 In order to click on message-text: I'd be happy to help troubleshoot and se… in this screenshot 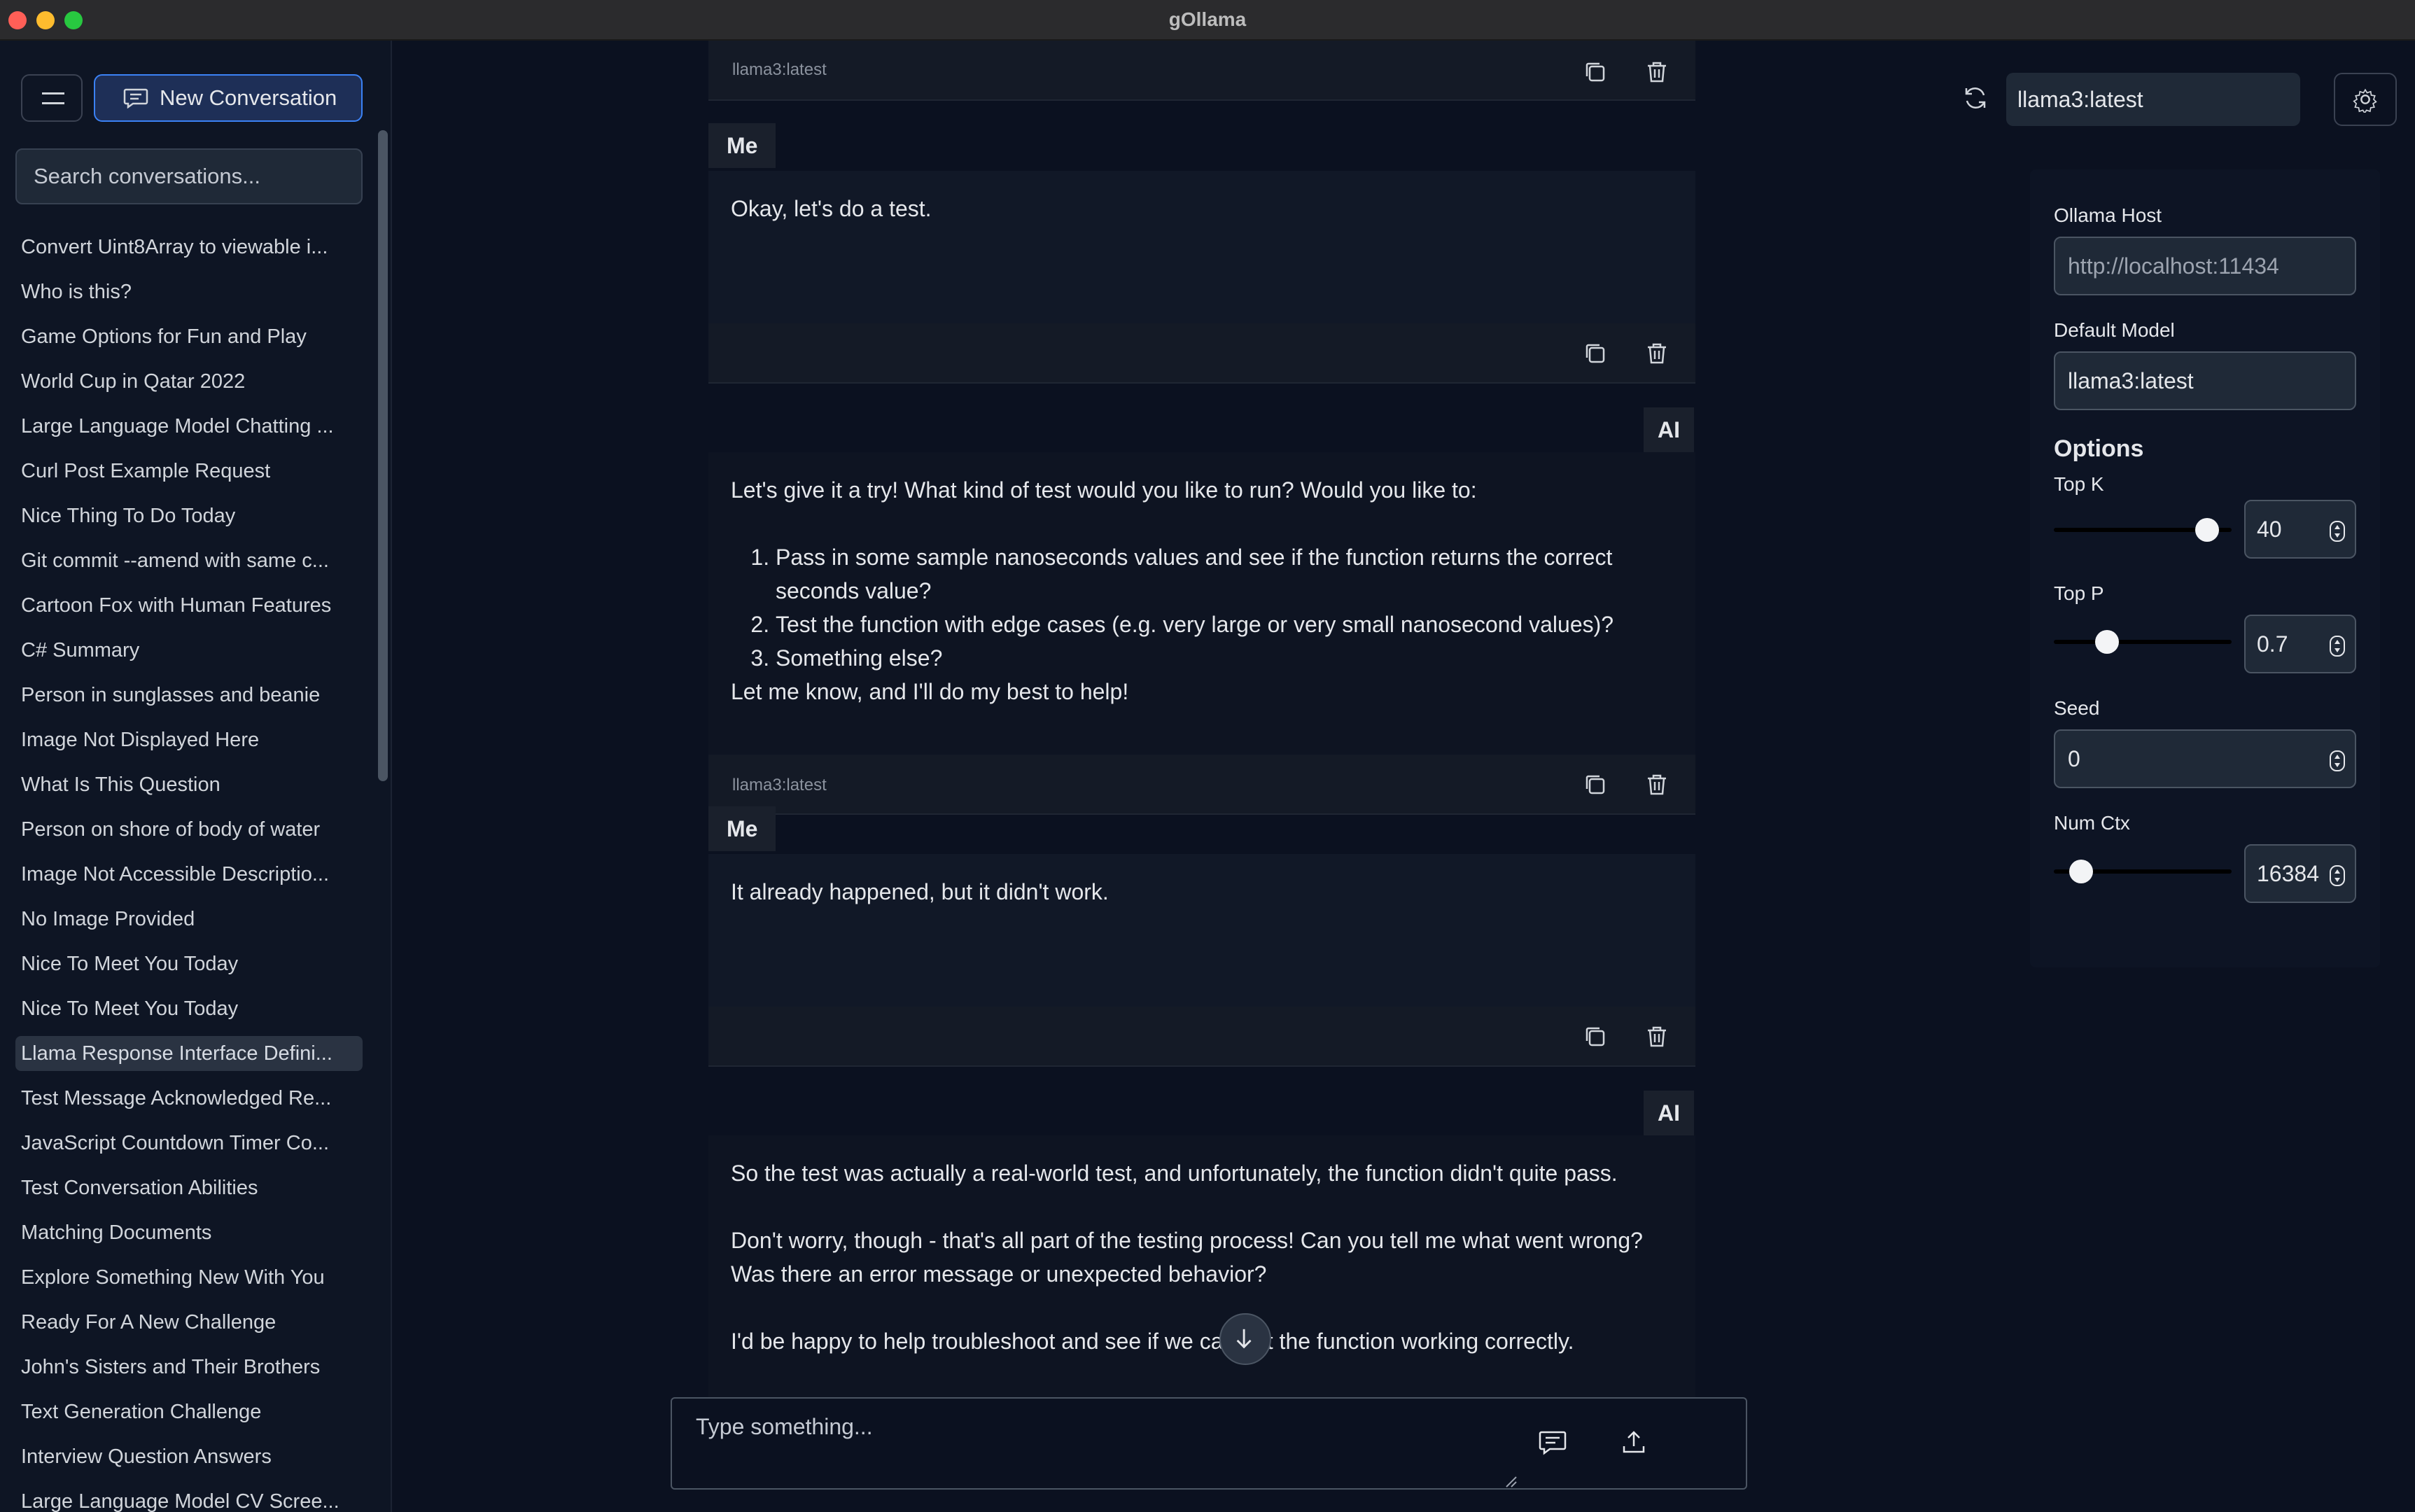, I will do `click(1152, 1341)`.